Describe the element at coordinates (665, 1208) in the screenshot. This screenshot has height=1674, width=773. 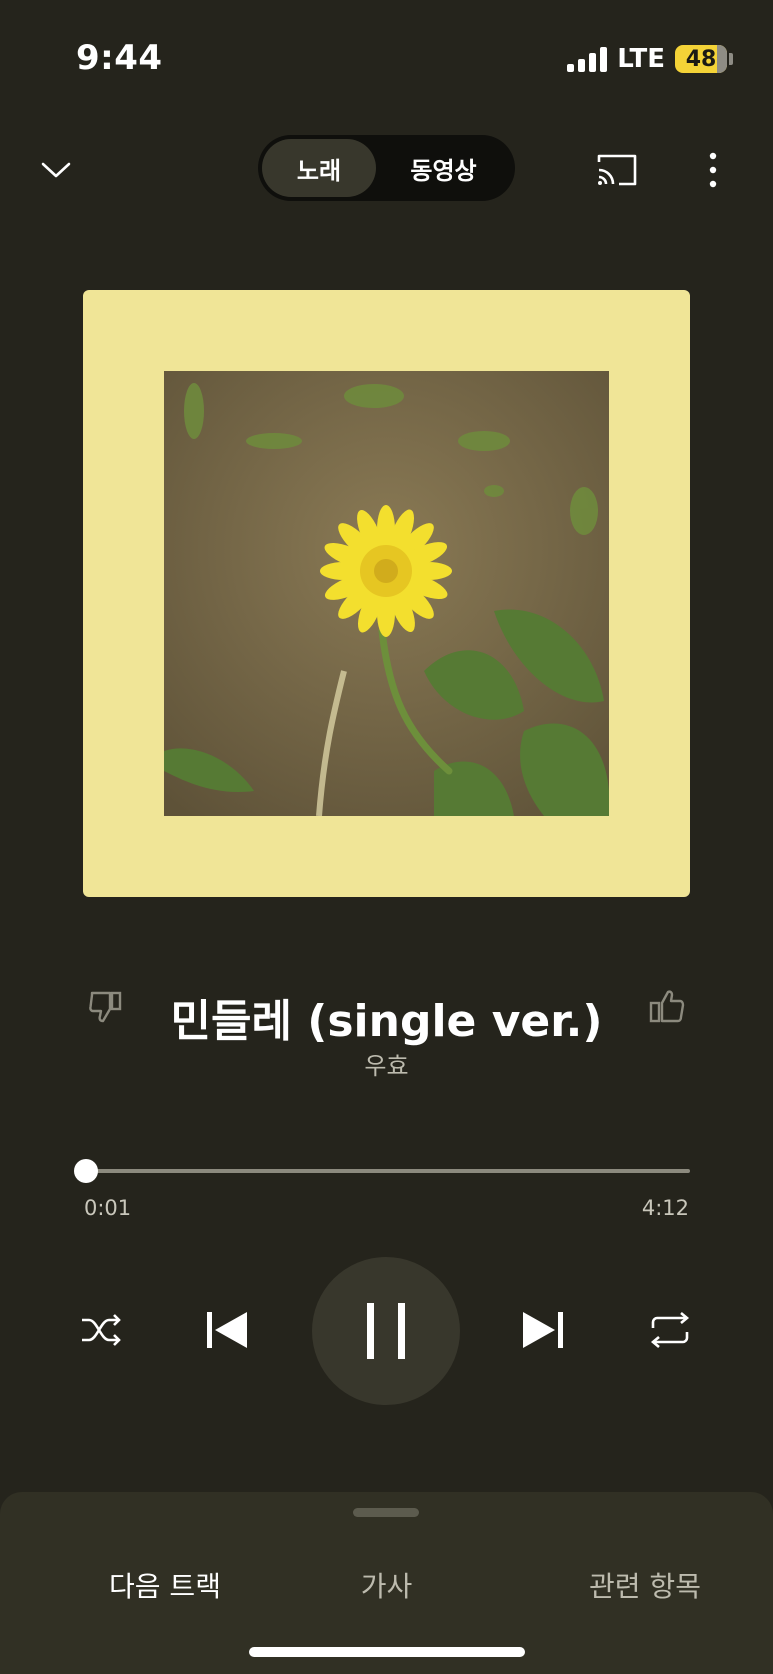
I see `total-time: 4:12` at that location.